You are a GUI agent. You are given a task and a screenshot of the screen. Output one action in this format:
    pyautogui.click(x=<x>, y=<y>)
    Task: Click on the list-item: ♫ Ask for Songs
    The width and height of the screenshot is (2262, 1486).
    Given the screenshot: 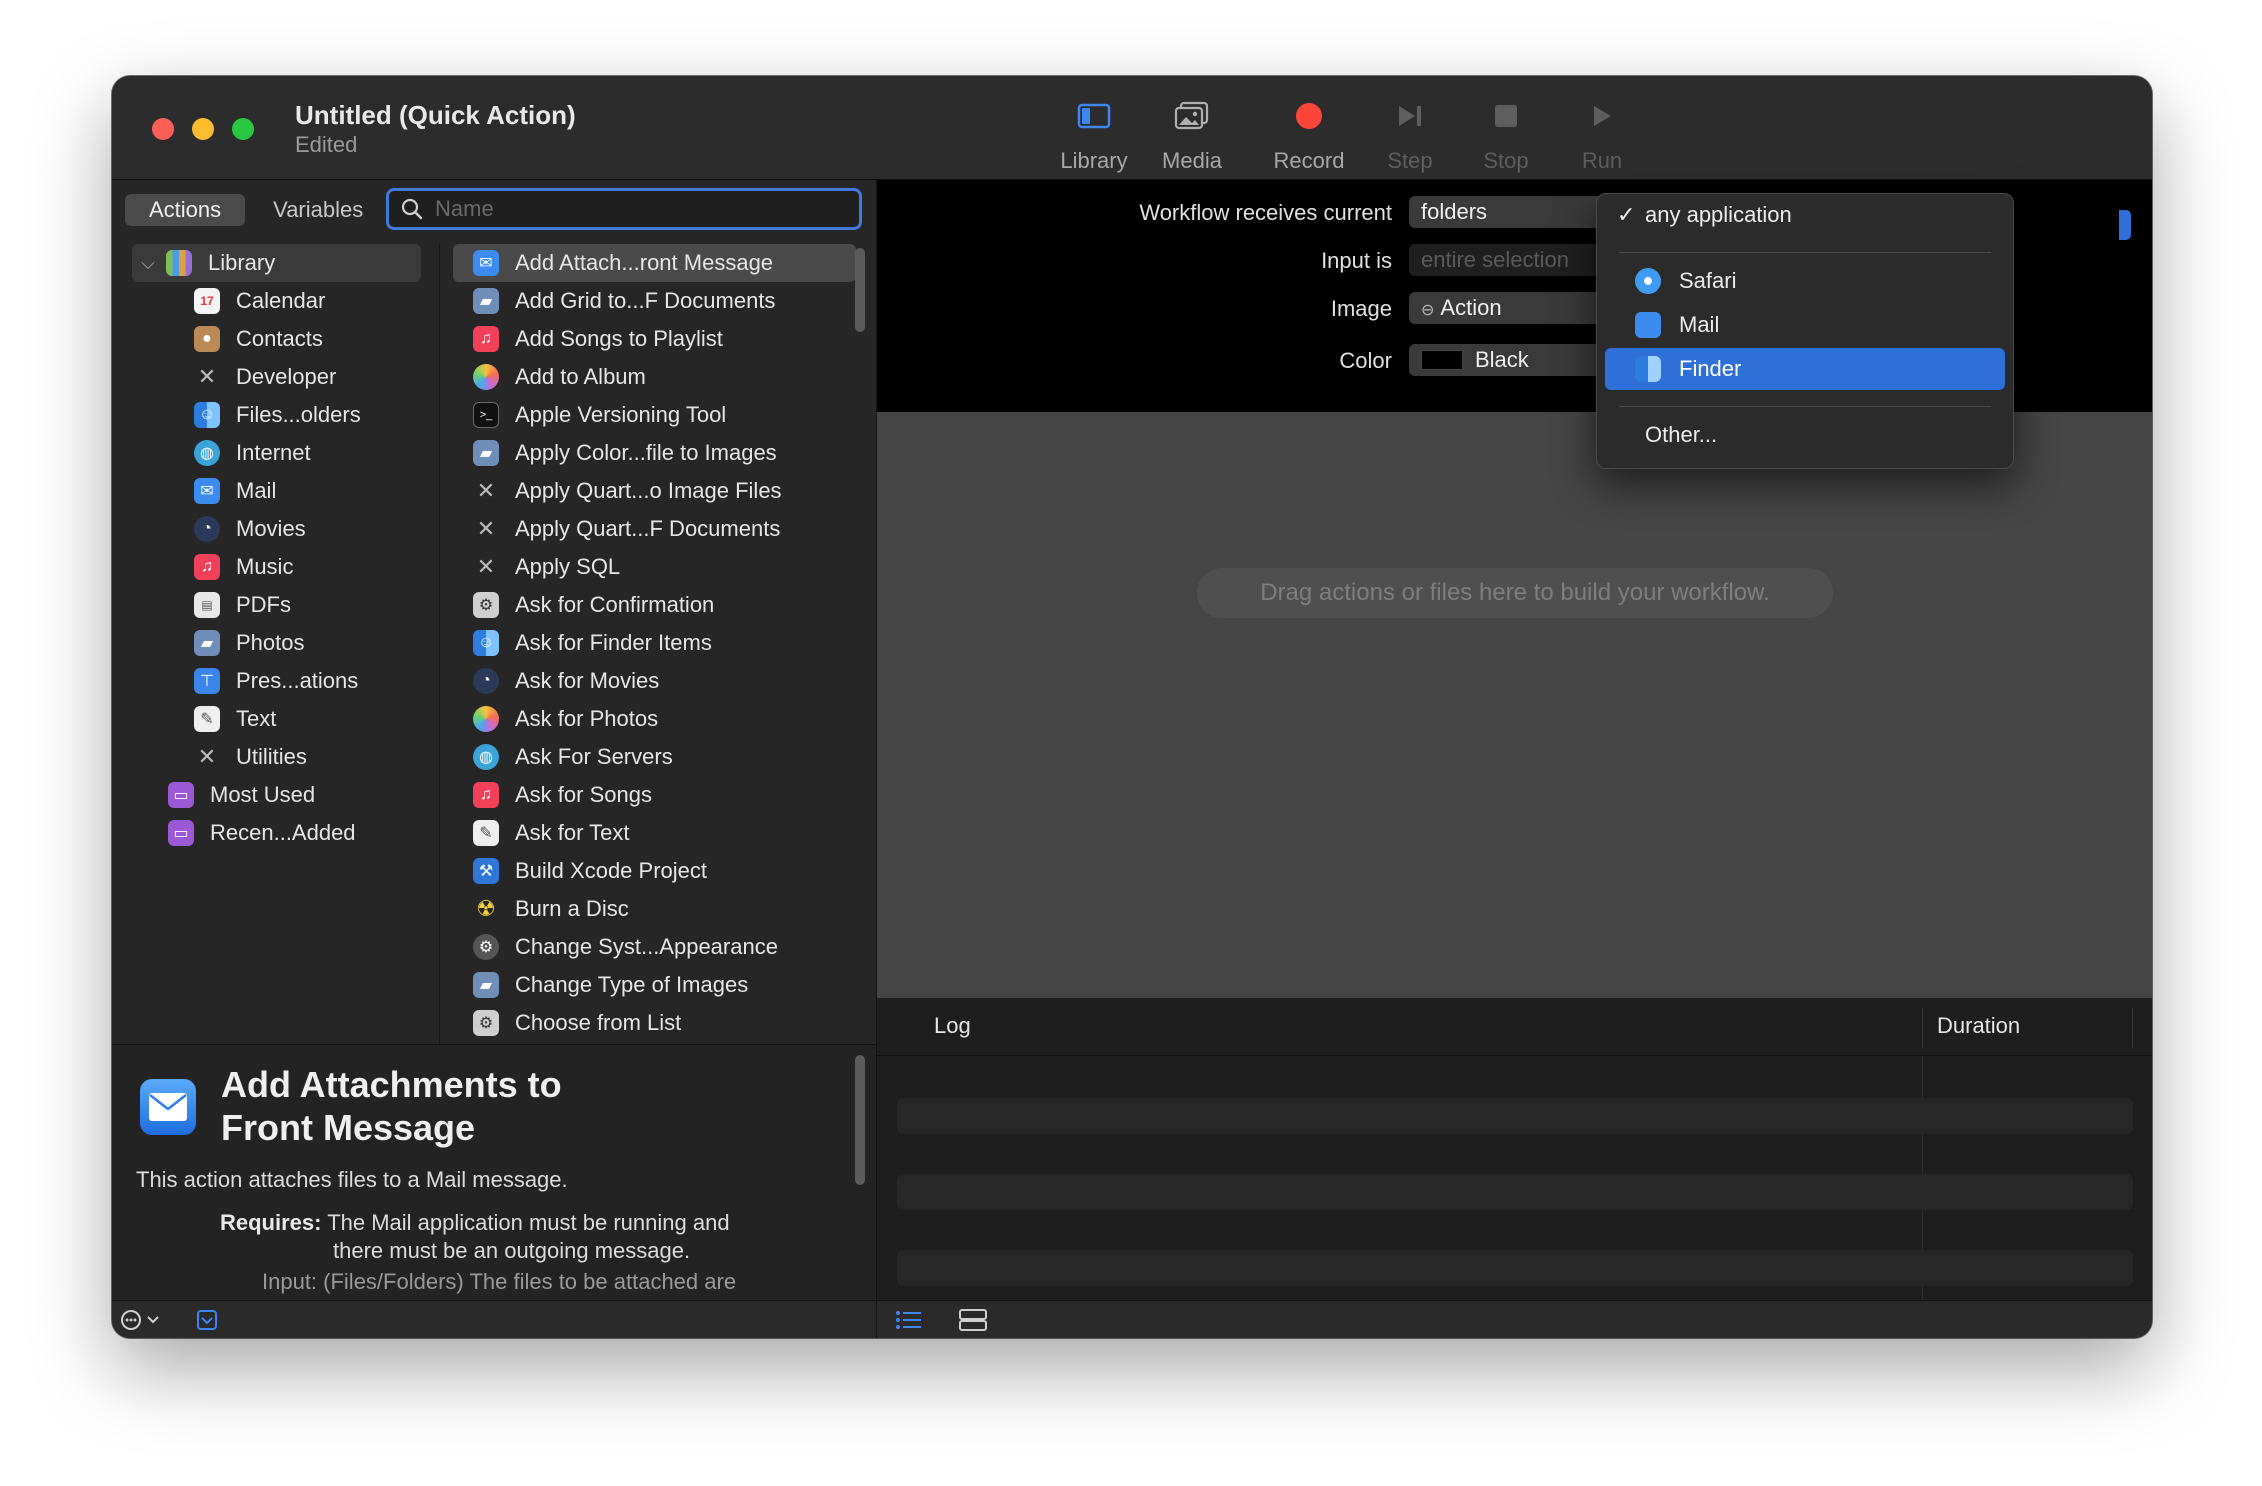 What is the action you would take?
    pyautogui.click(x=654, y=795)
    